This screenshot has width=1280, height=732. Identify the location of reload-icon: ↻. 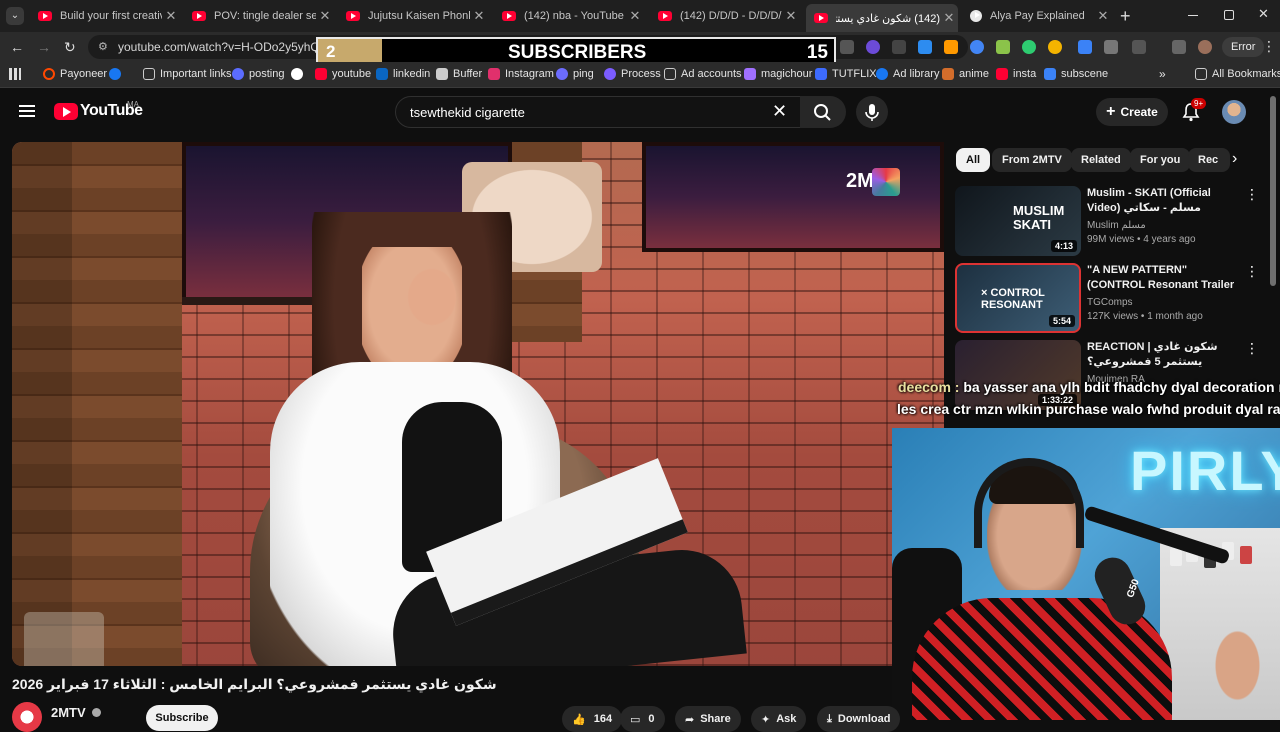
(70, 47).